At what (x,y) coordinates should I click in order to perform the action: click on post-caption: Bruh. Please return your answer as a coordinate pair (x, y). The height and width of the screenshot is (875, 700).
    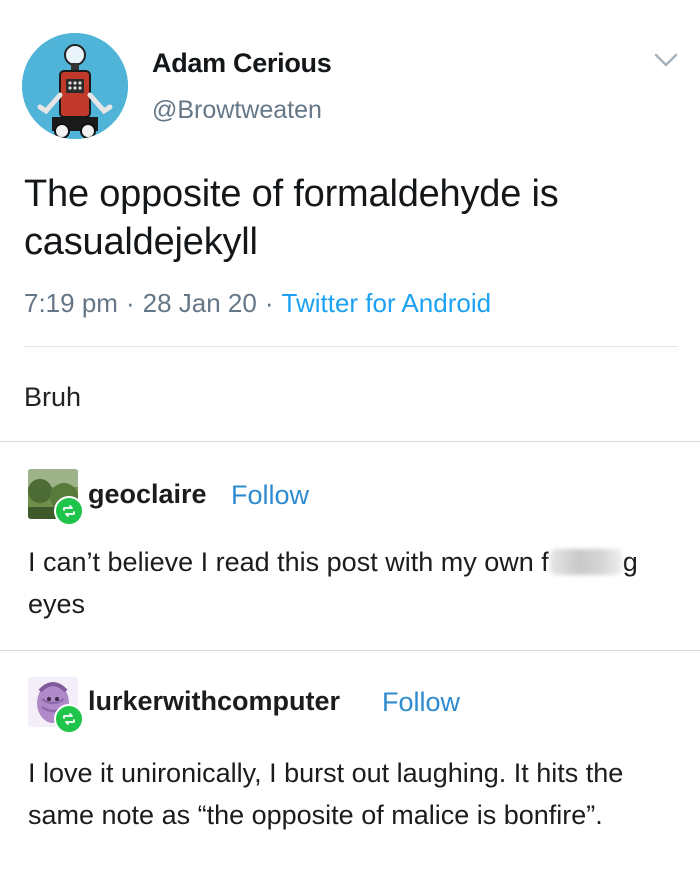
    Looking at the image, I should click on (53, 397).